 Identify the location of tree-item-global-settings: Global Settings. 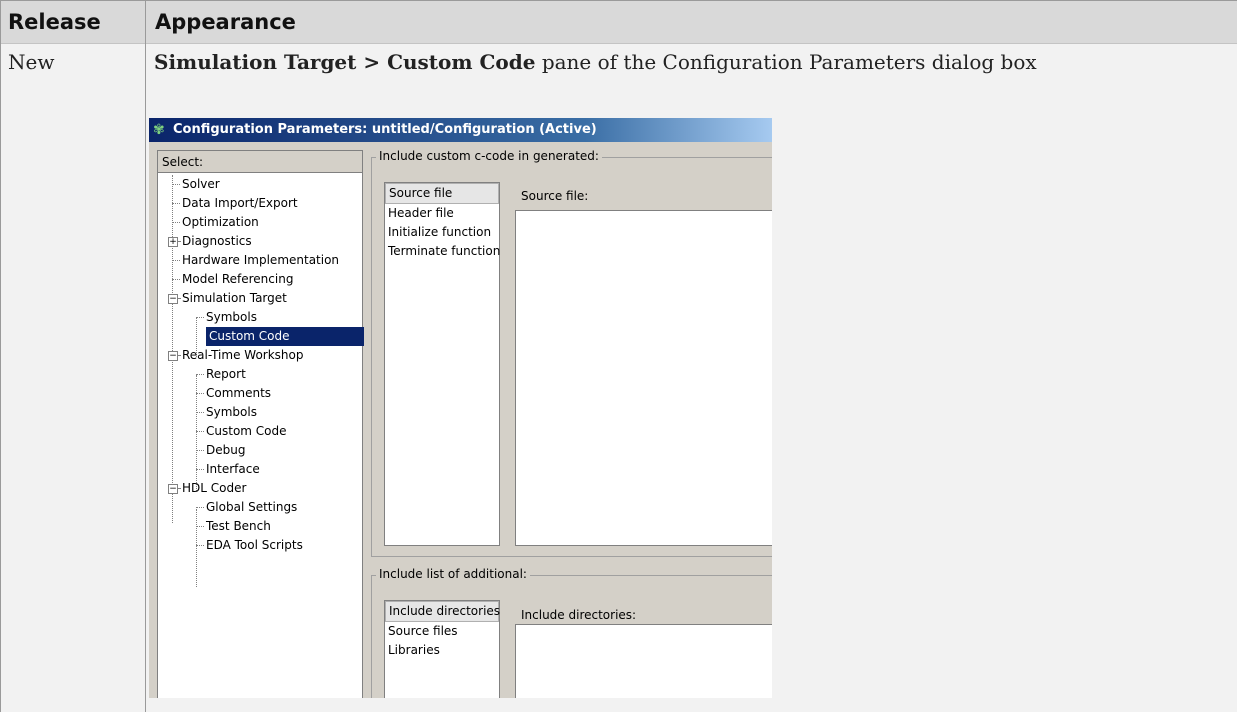
(246, 507).